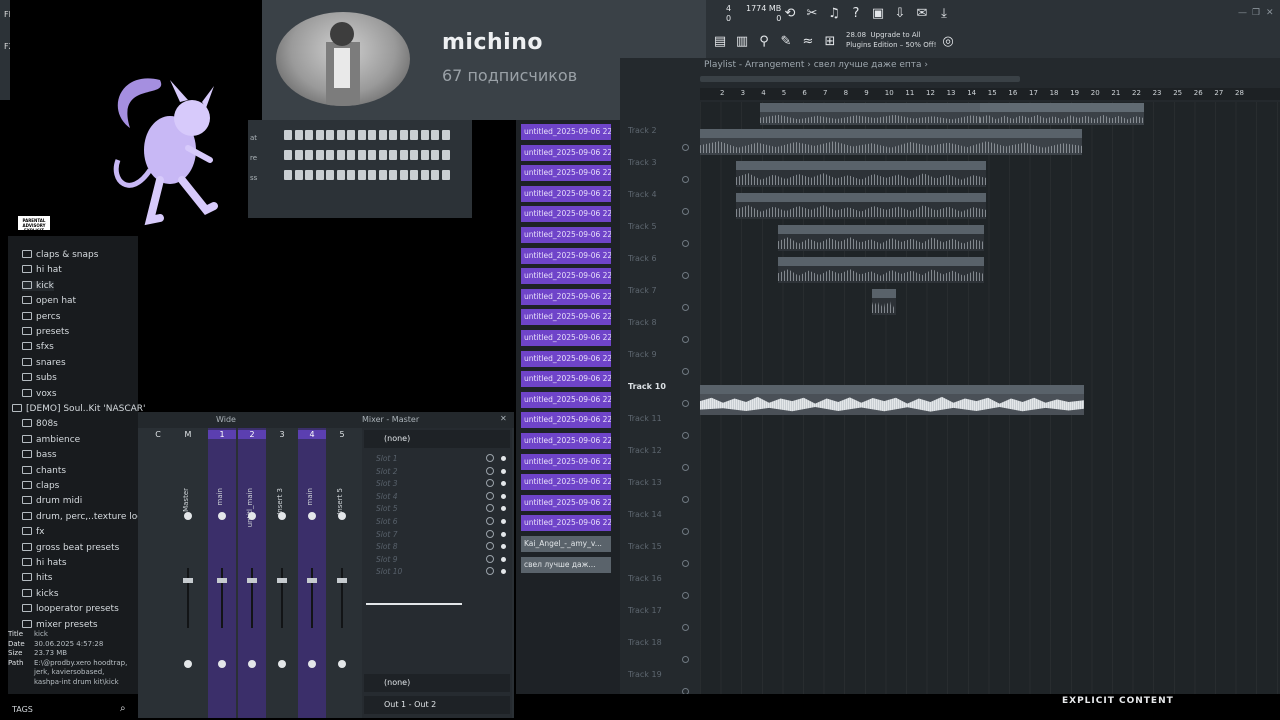 The width and height of the screenshot is (1280, 720). I want to click on folder-item: hi hats, so click(44, 563).